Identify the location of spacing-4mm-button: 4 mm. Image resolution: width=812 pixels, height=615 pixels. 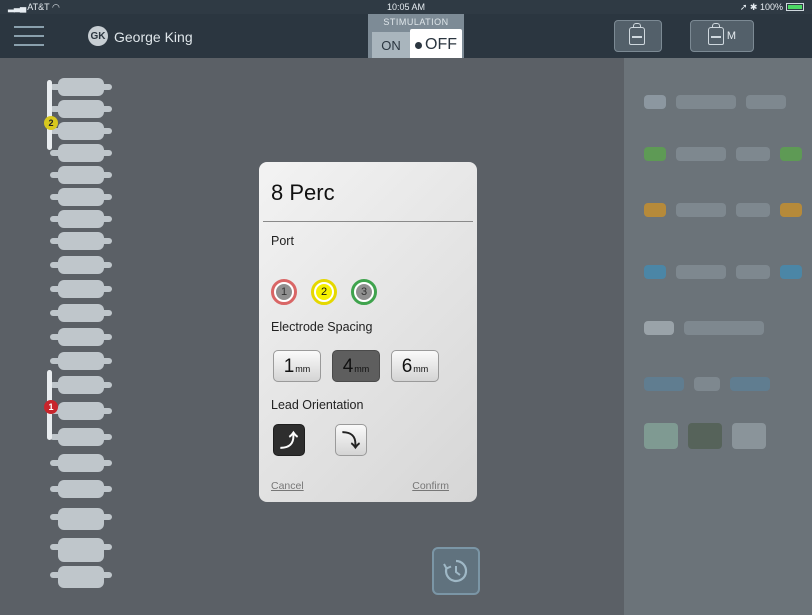
(356, 366).